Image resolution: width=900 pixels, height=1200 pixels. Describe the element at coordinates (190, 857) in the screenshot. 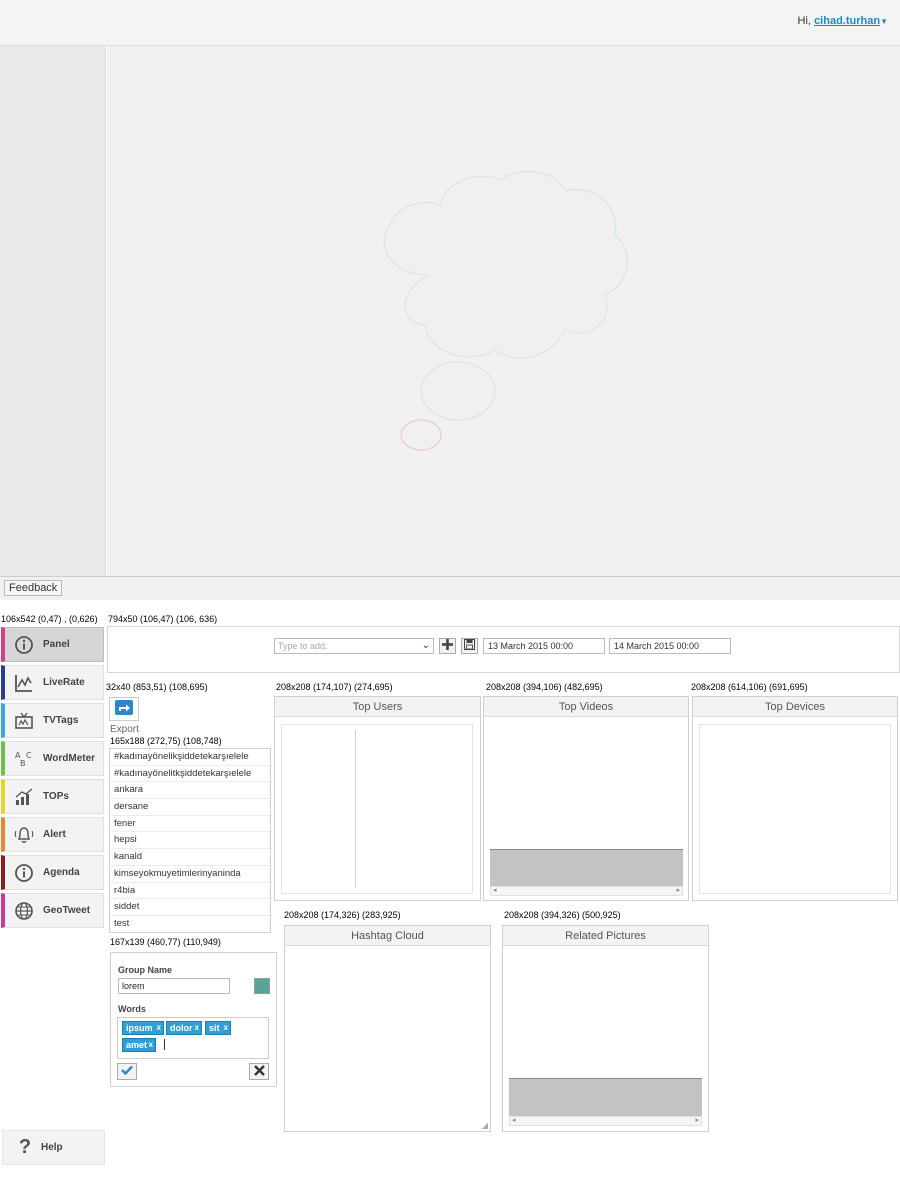

I see `list-item: kanald` at that location.